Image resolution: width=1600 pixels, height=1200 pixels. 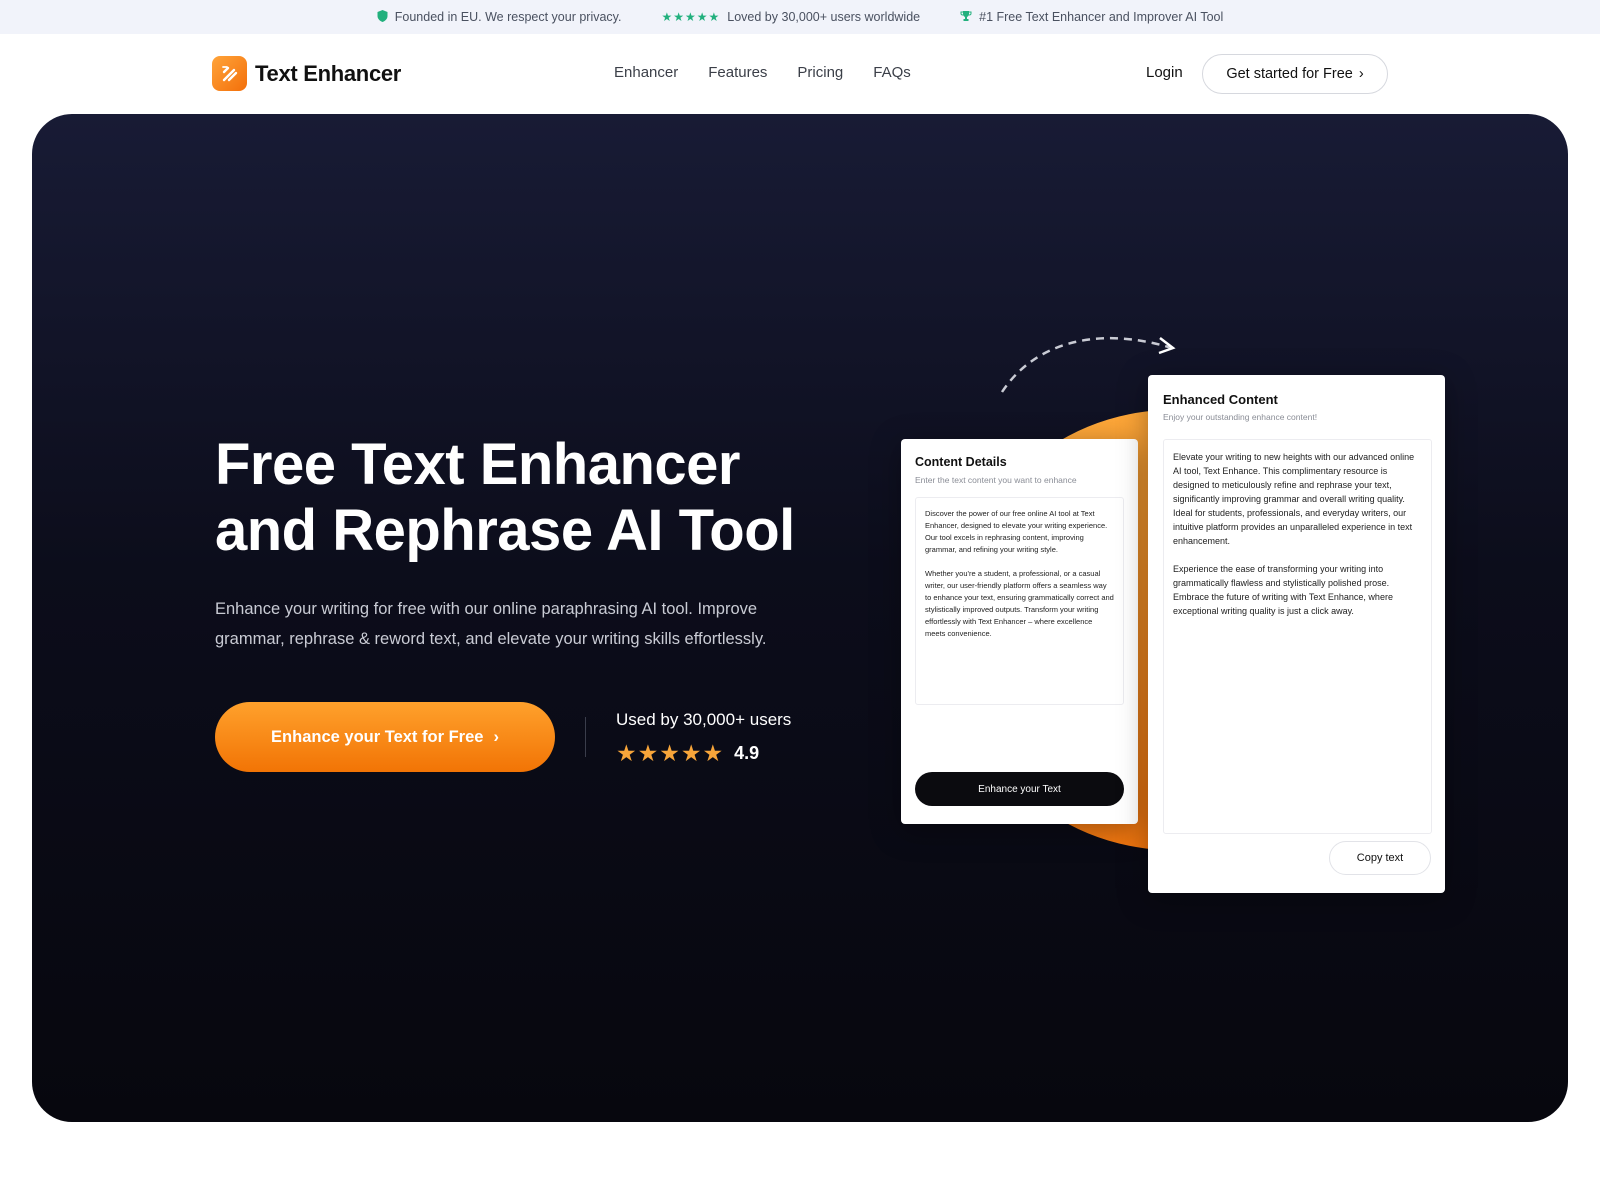 I want to click on used-by-text: Used by 30,000+ users, so click(x=704, y=719).